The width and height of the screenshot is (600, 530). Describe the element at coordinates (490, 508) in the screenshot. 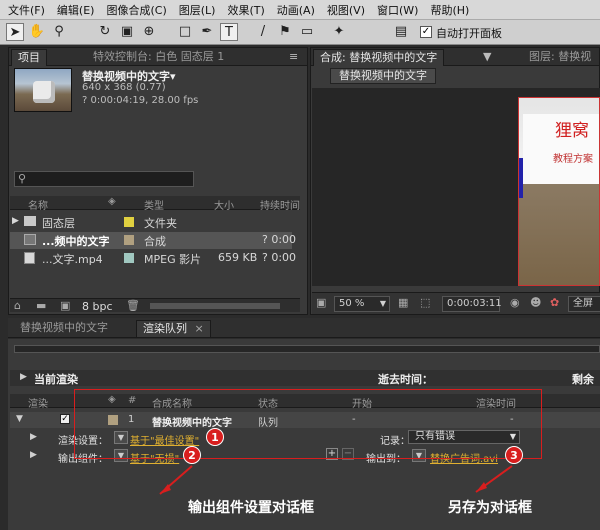

I see `annotation-label-save-as: 另存为对话框` at that location.